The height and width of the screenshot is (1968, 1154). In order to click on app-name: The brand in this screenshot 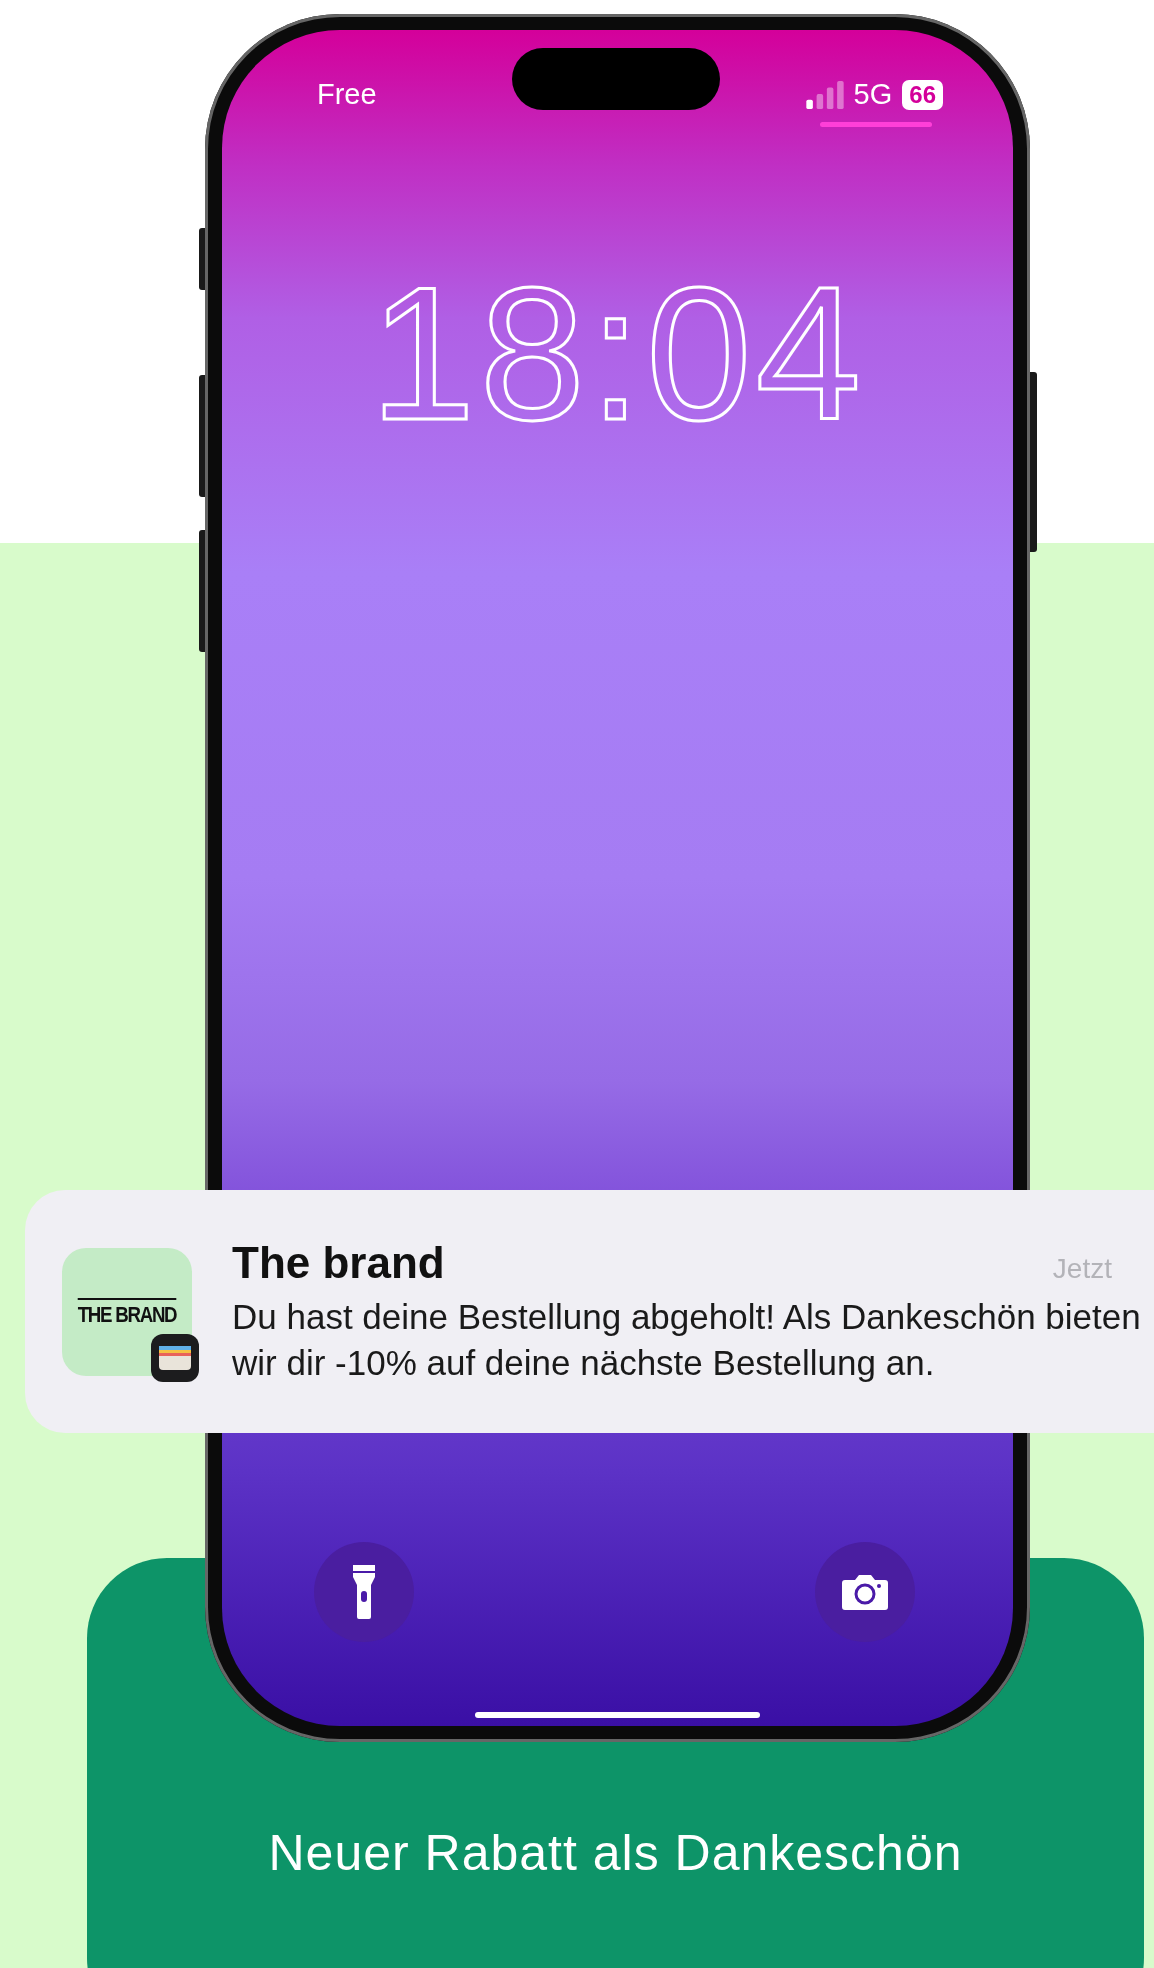, I will do `click(338, 1263)`.